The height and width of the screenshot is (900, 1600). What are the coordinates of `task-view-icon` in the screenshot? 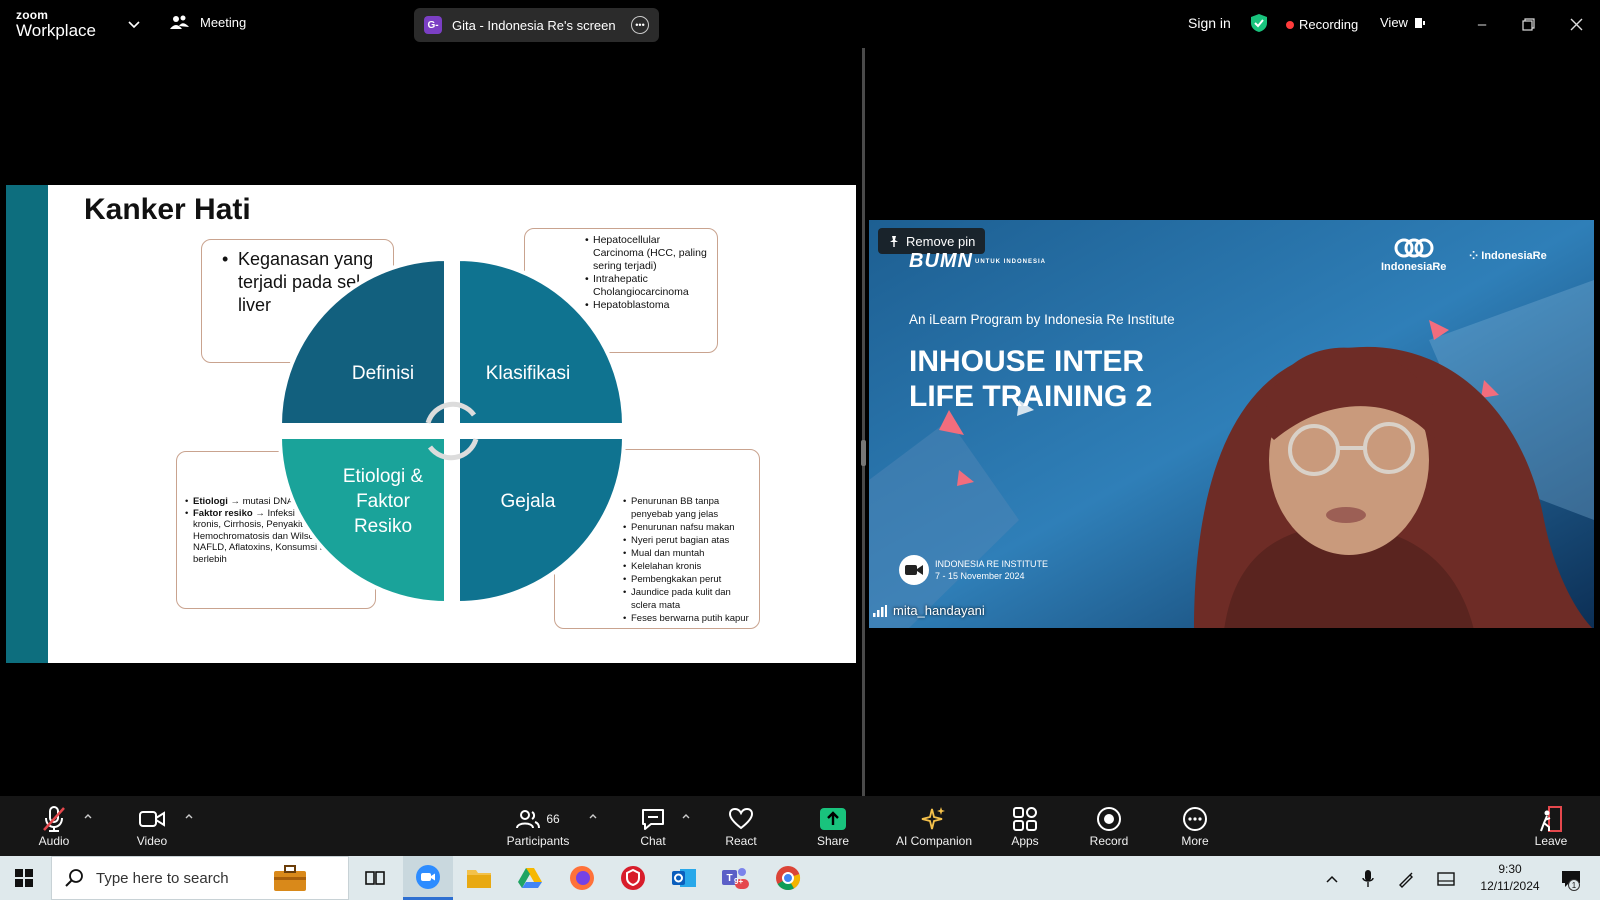 It's located at (375, 878).